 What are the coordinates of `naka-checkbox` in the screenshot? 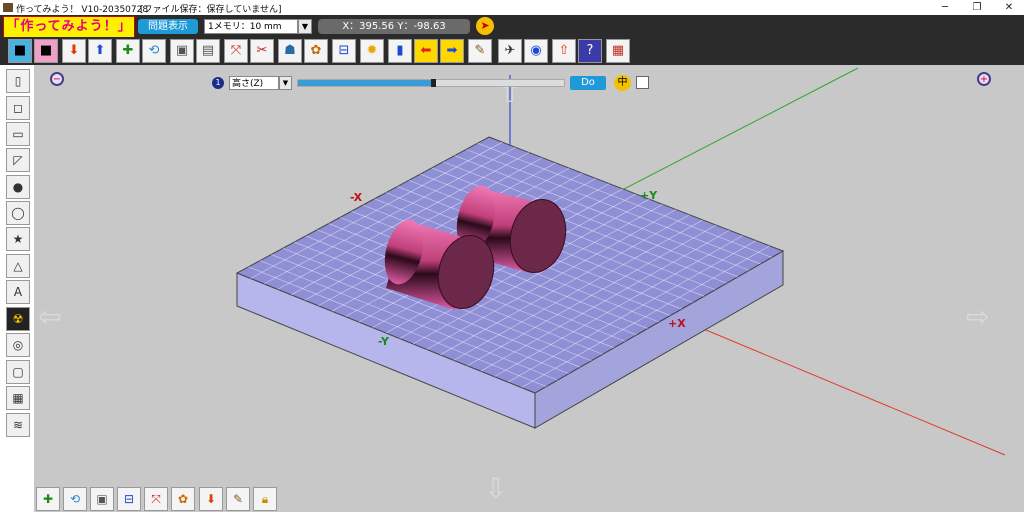 It's located at (642, 82).